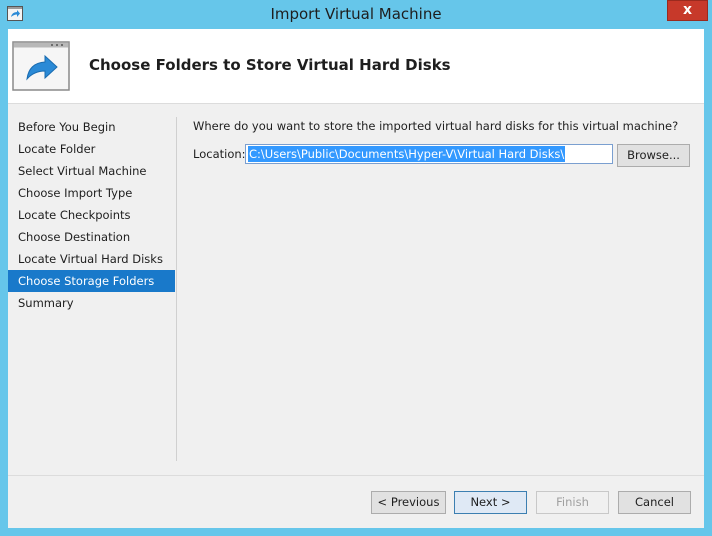 Image resolution: width=712 pixels, height=536 pixels. What do you see at coordinates (91, 303) in the screenshot?
I see `nav-item-summary: Summary` at bounding box center [91, 303].